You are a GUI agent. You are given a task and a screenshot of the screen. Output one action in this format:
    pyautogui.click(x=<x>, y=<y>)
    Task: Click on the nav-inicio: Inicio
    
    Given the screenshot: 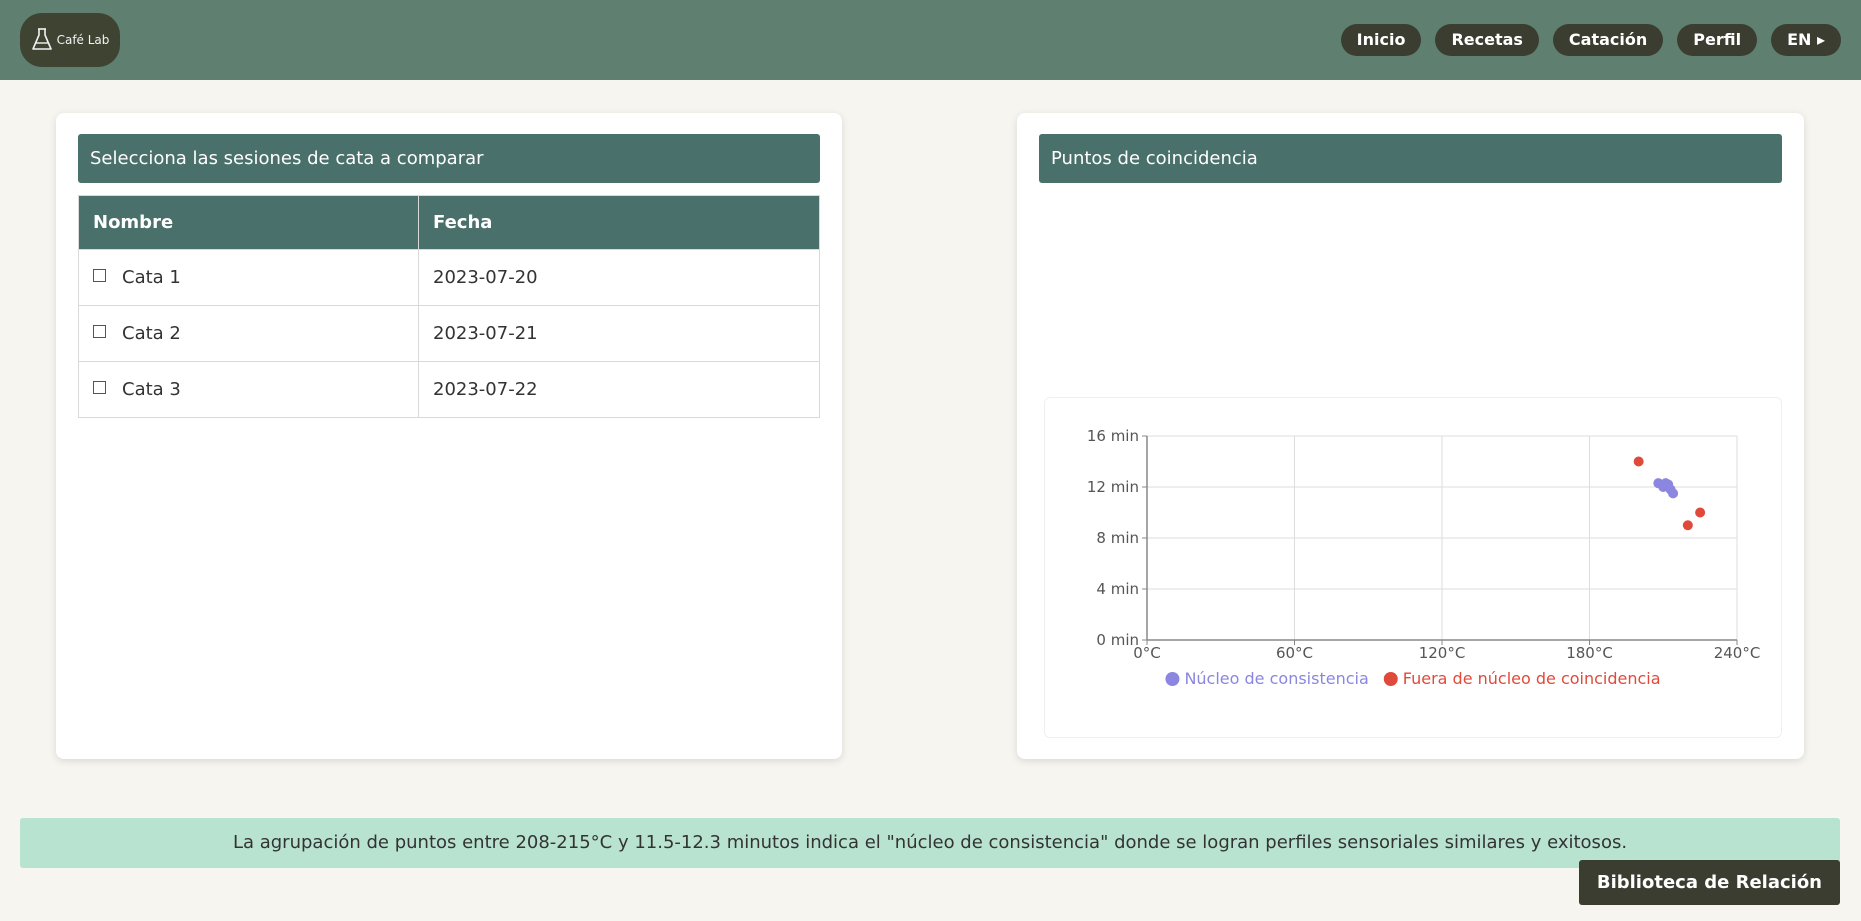 What is the action you would take?
    pyautogui.click(x=1381, y=40)
    